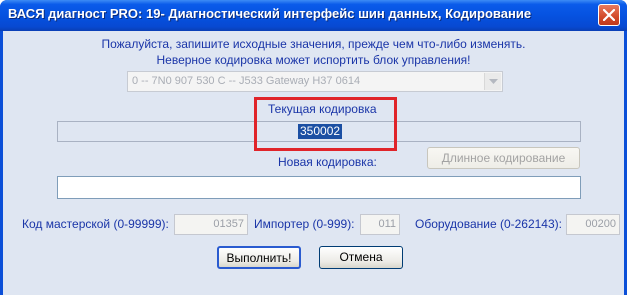 This screenshot has height=295, width=627. What do you see at coordinates (593, 224) in the screenshot?
I see `equipment-input: 00200` at bounding box center [593, 224].